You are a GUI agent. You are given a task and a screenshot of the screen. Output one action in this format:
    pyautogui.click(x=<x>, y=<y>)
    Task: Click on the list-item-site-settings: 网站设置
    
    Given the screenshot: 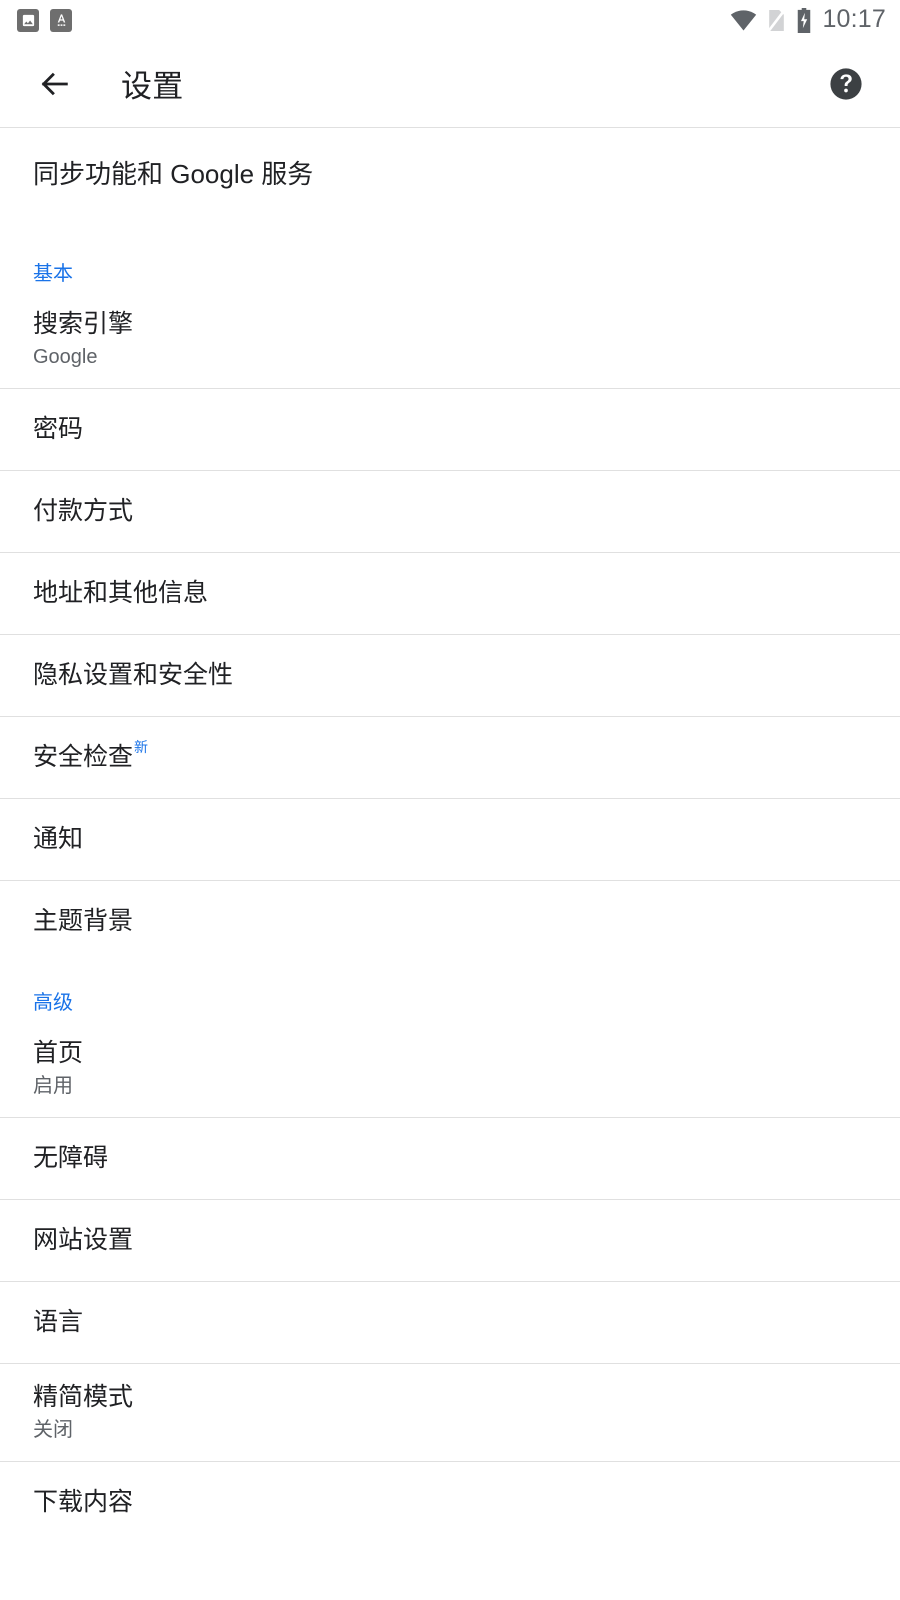 What is the action you would take?
    pyautogui.click(x=450, y=1240)
    